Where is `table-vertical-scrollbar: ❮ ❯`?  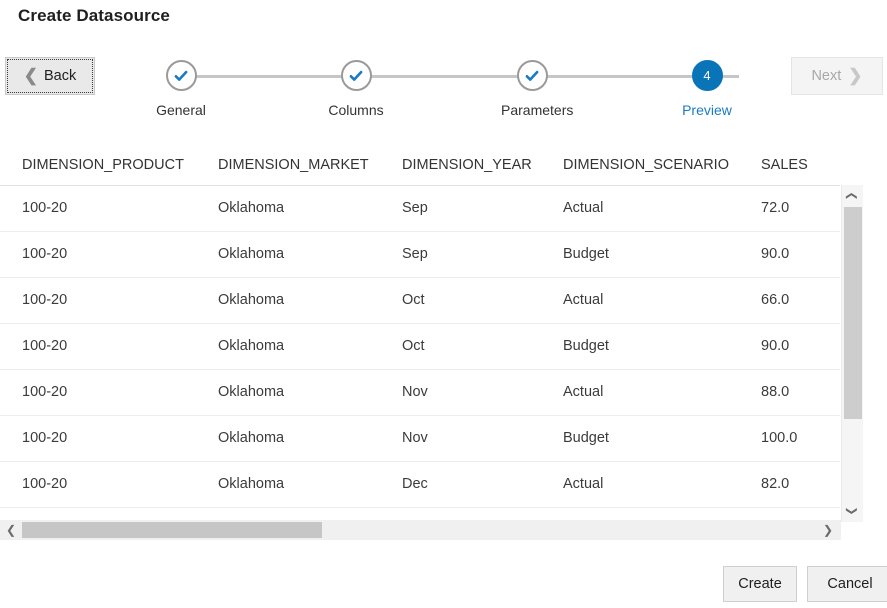
table-vertical-scrollbar: ❮ ❯ is located at coordinates (852, 353).